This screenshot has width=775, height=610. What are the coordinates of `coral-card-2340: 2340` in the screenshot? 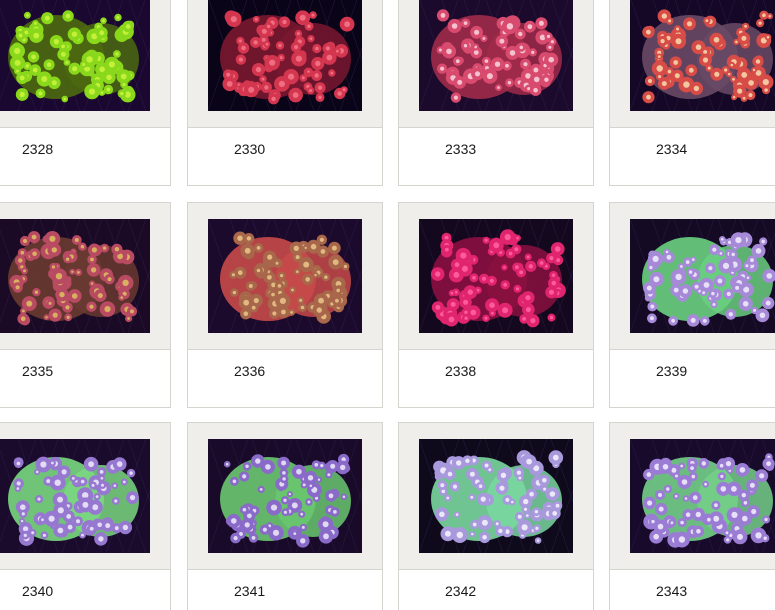 It's located at (85, 516).